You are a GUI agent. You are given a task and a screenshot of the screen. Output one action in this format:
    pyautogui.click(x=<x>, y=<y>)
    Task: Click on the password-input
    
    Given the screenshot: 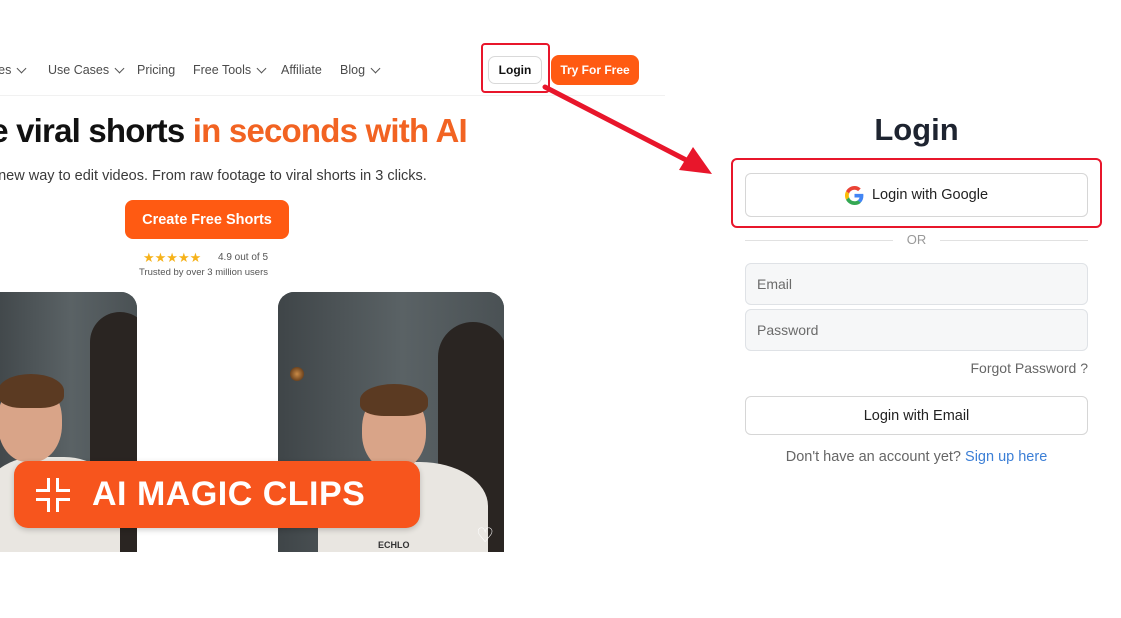 What is the action you would take?
    pyautogui.click(x=916, y=330)
    